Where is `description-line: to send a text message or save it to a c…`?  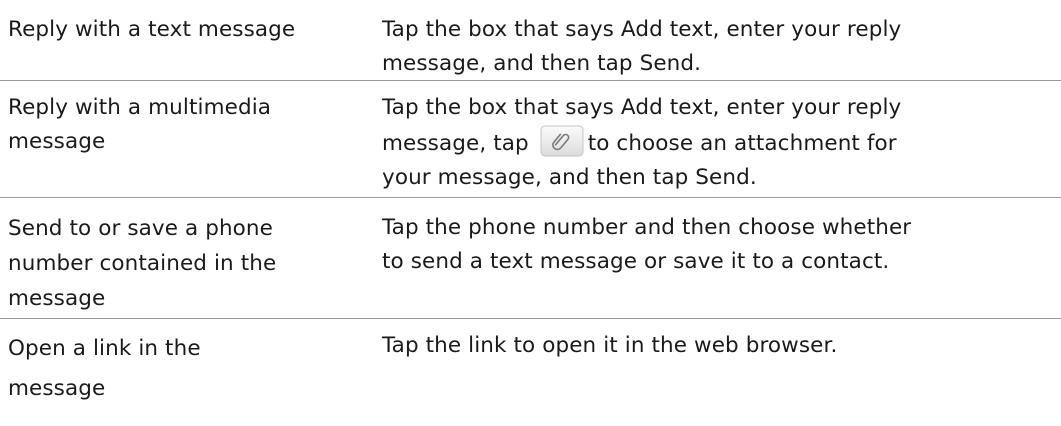
description-line: to send a text message or save it to a c… is located at coordinates (636, 261).